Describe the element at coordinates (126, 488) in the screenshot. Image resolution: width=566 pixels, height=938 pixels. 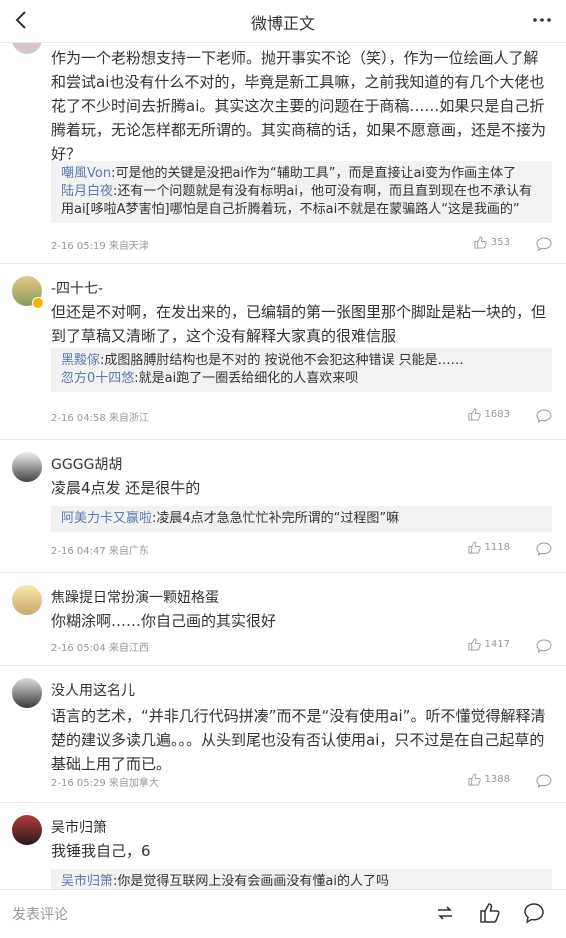
I see `comment-text: 凌晨4点发 还是很牛的` at that location.